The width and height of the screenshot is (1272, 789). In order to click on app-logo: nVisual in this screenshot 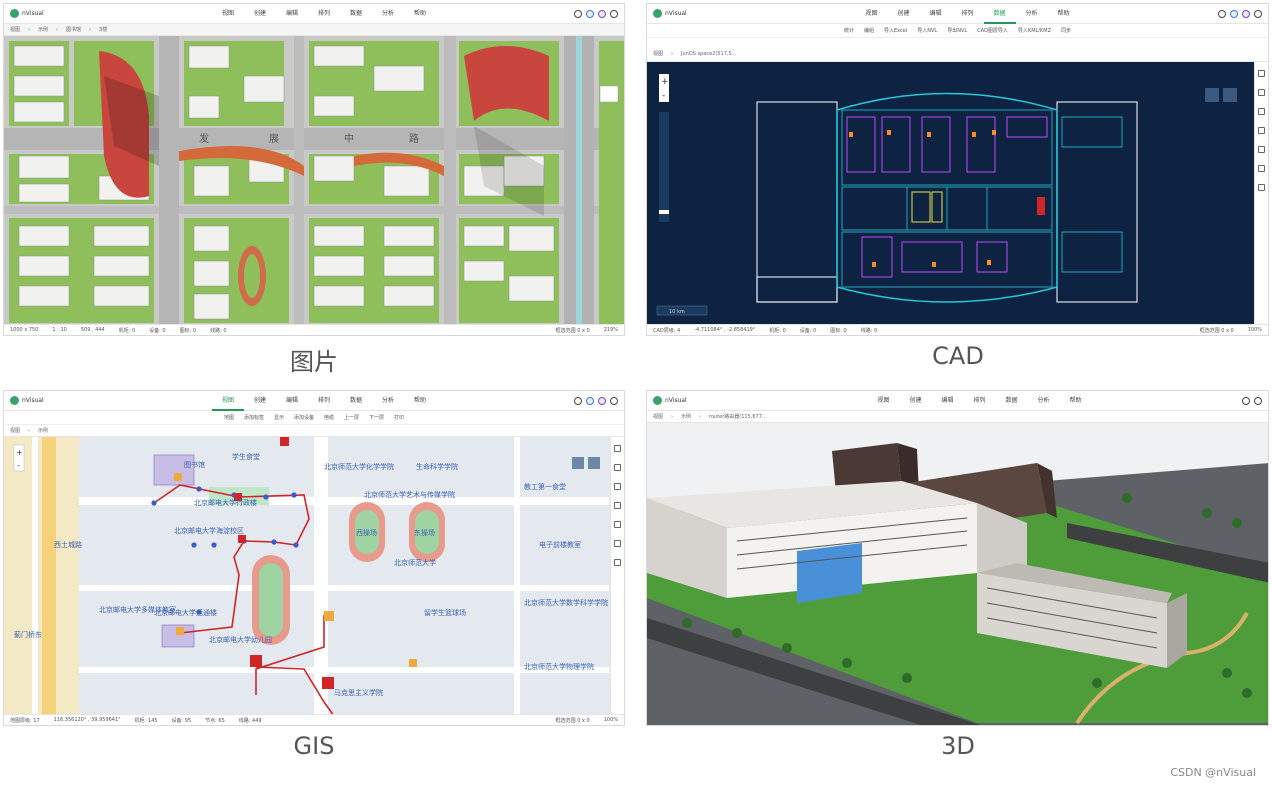, I will do `click(39, 13)`.